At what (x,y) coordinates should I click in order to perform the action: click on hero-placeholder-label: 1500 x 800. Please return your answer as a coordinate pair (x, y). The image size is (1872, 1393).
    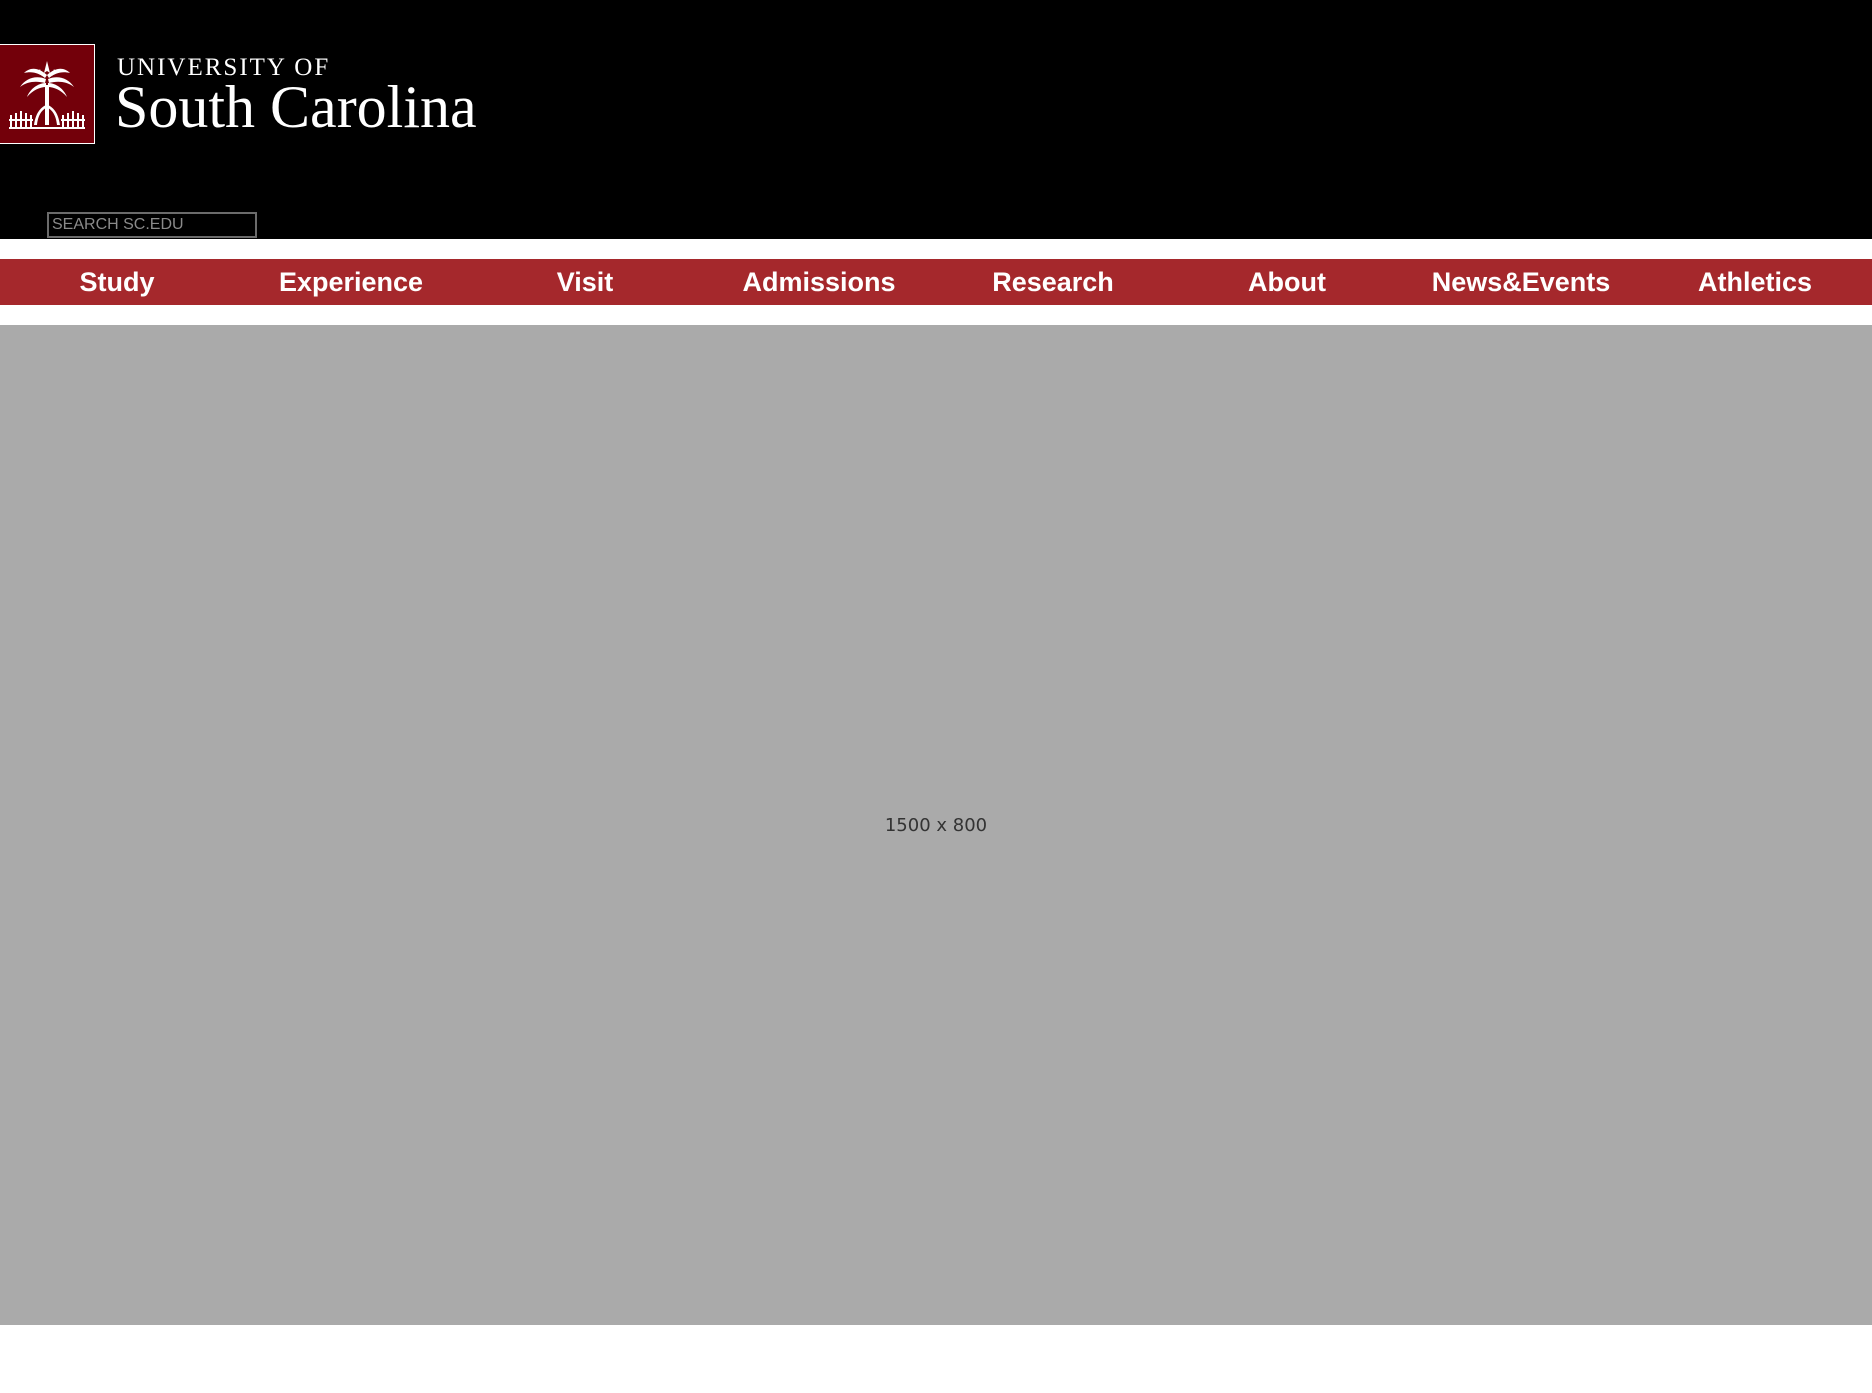
    Looking at the image, I should click on (936, 825).